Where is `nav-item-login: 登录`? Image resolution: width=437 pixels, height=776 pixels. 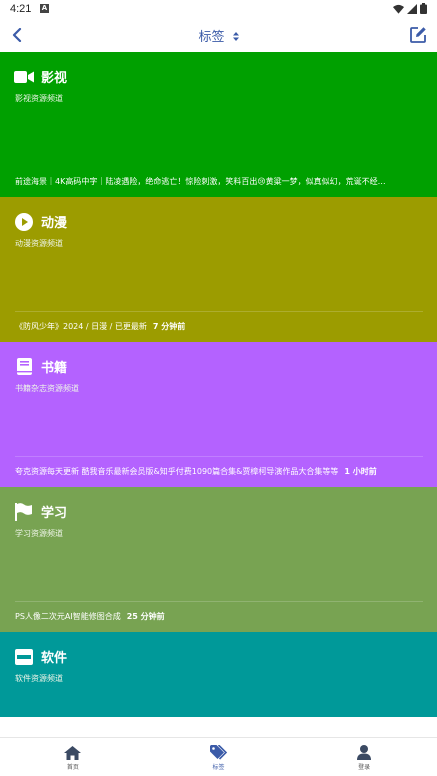
nav-item-login: 登录 is located at coordinates (364, 757).